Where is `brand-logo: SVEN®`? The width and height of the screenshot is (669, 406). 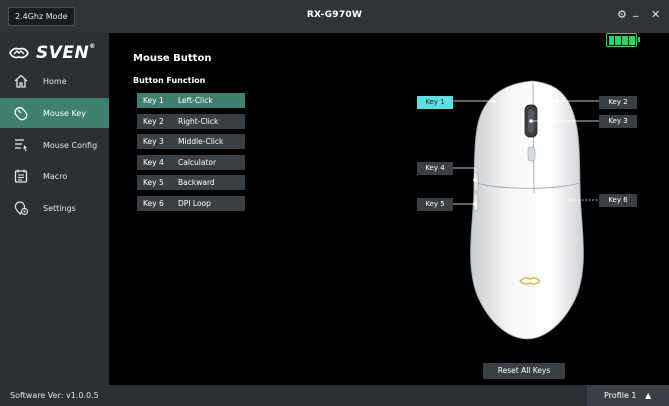 brand-logo: SVEN® is located at coordinates (52, 53).